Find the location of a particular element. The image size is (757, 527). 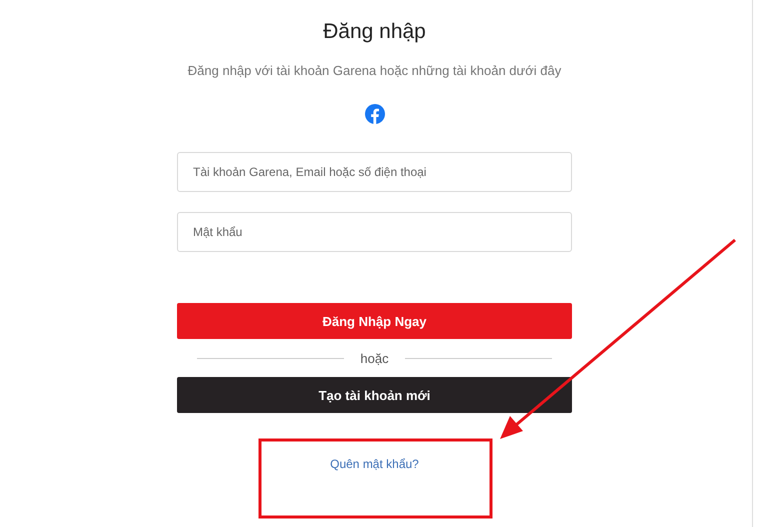

subtitle: Đăng nhập với tài khoản Garena hoặc những tài khoản dưới đây is located at coordinates (375, 71).